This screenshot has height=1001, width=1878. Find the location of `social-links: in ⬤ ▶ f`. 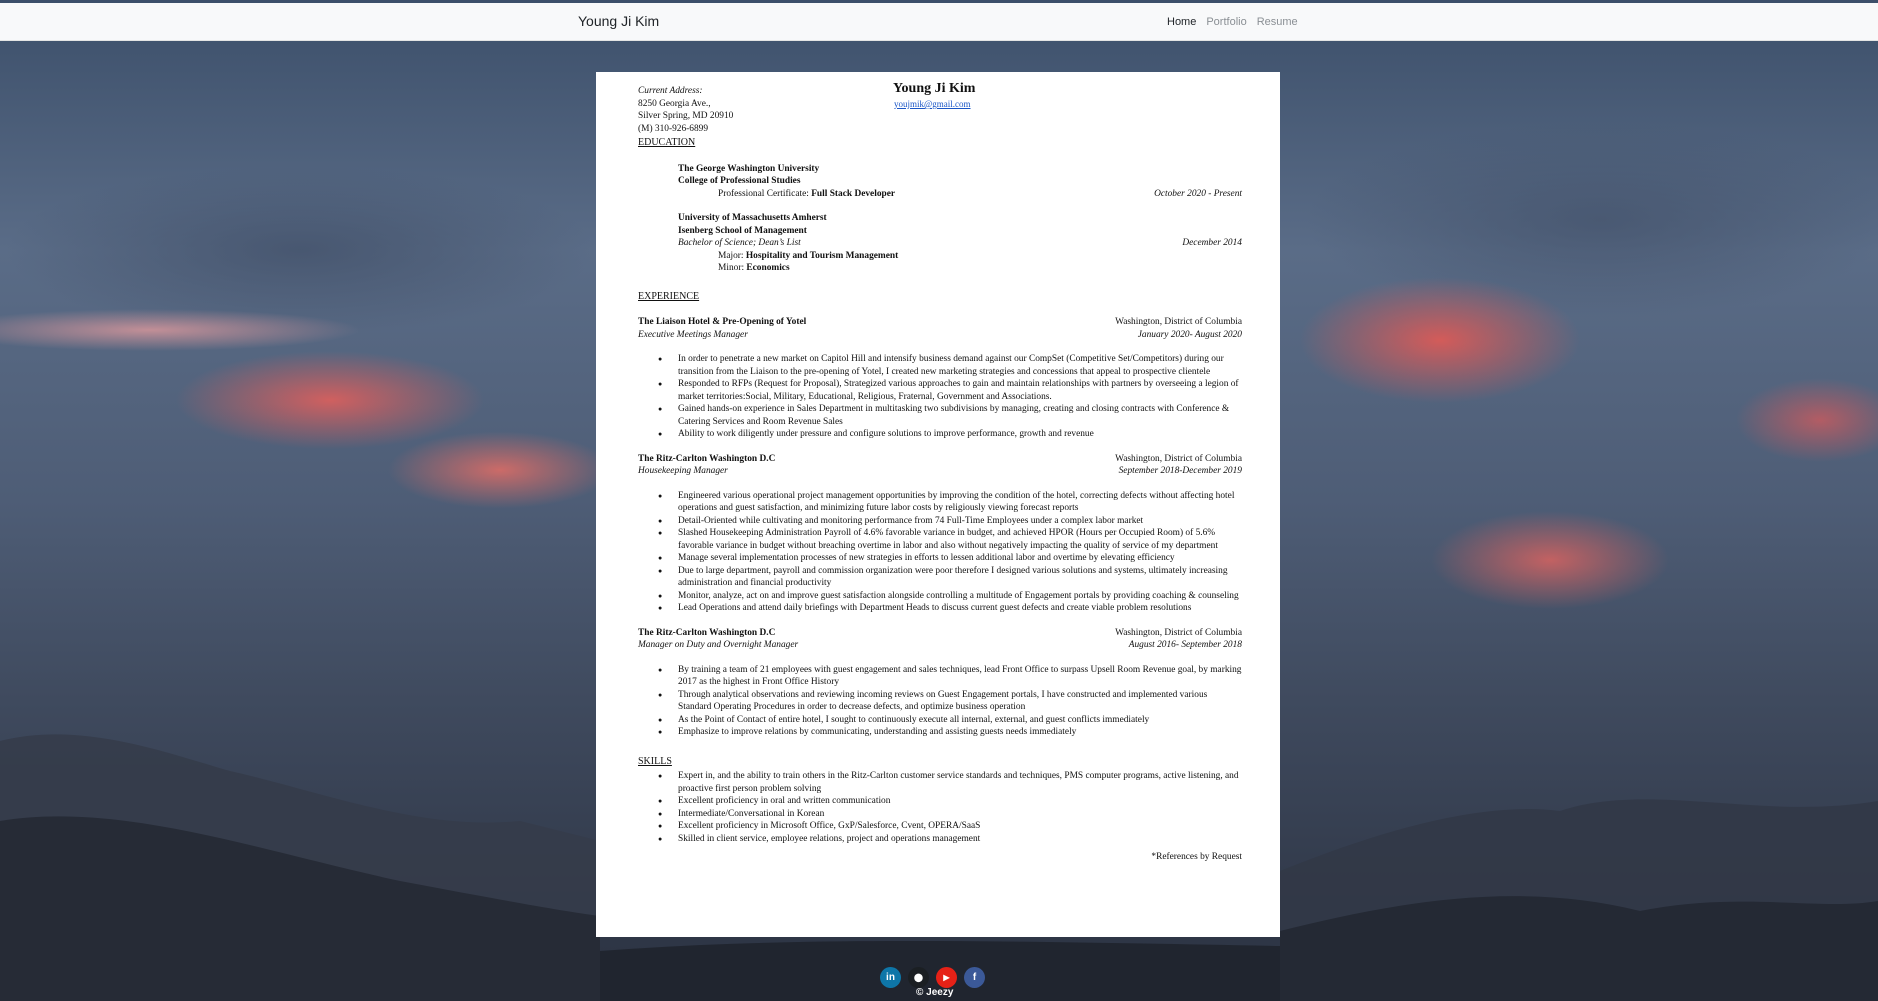

social-links: in ⬤ ▶ f is located at coordinates (932, 977).